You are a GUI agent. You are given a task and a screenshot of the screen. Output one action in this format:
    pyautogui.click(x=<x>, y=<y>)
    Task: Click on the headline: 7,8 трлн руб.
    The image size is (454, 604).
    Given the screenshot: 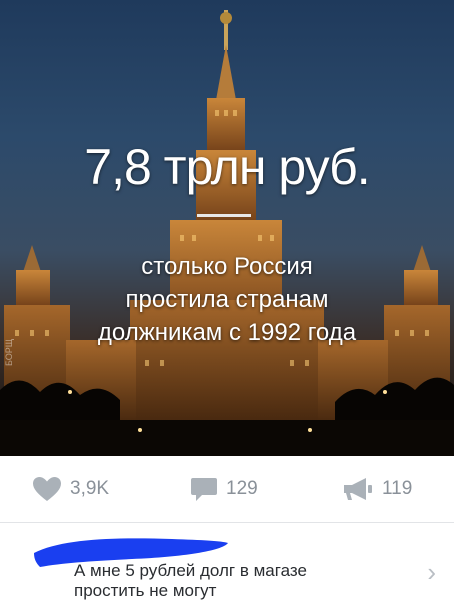 What is the action you would take?
    pyautogui.click(x=227, y=167)
    